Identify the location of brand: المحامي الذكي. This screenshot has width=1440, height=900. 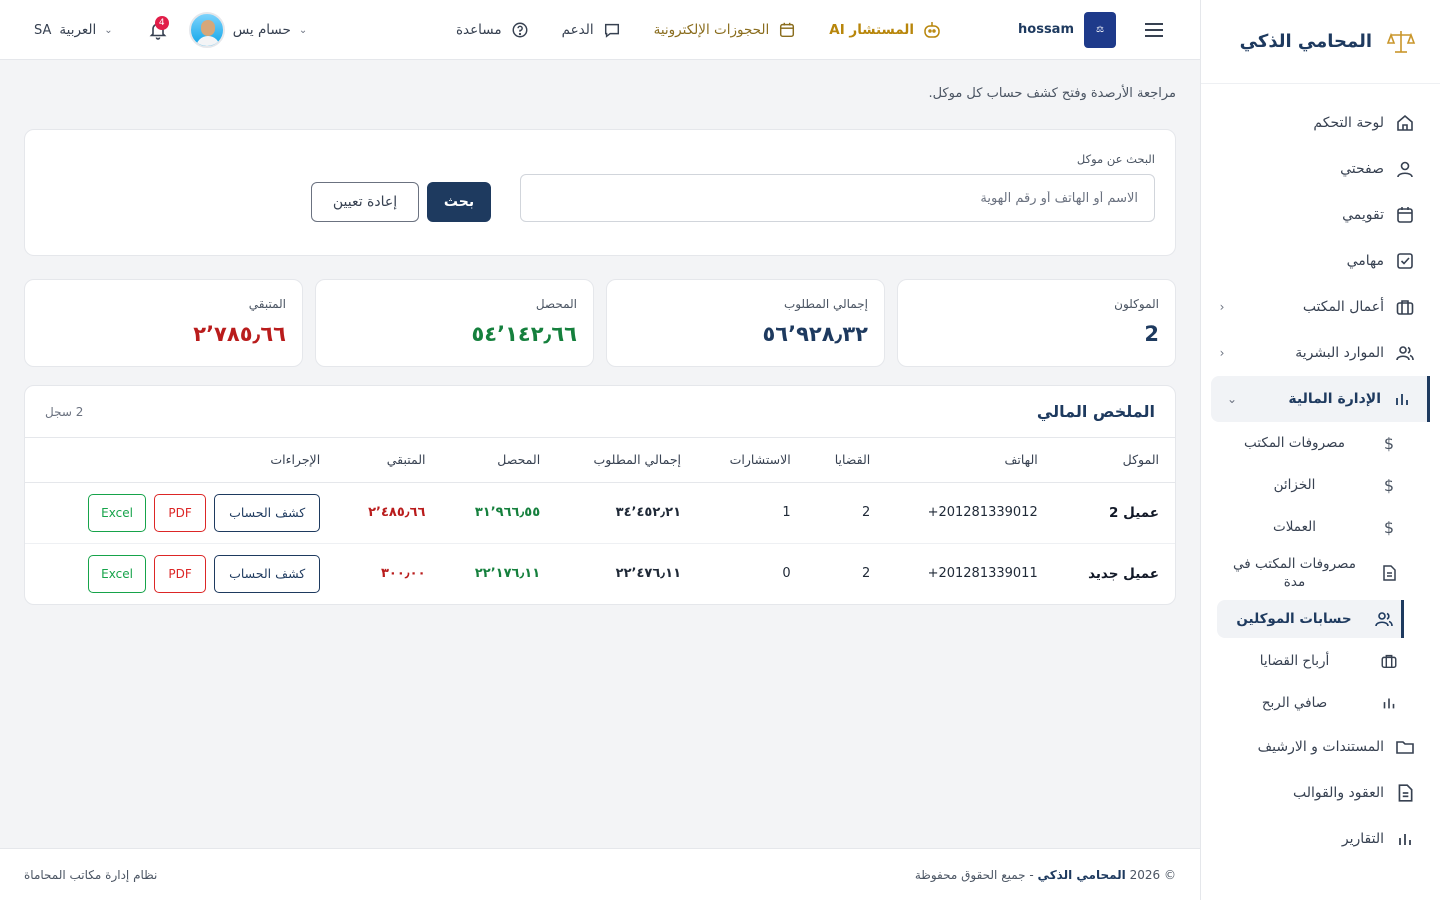
(1320, 42).